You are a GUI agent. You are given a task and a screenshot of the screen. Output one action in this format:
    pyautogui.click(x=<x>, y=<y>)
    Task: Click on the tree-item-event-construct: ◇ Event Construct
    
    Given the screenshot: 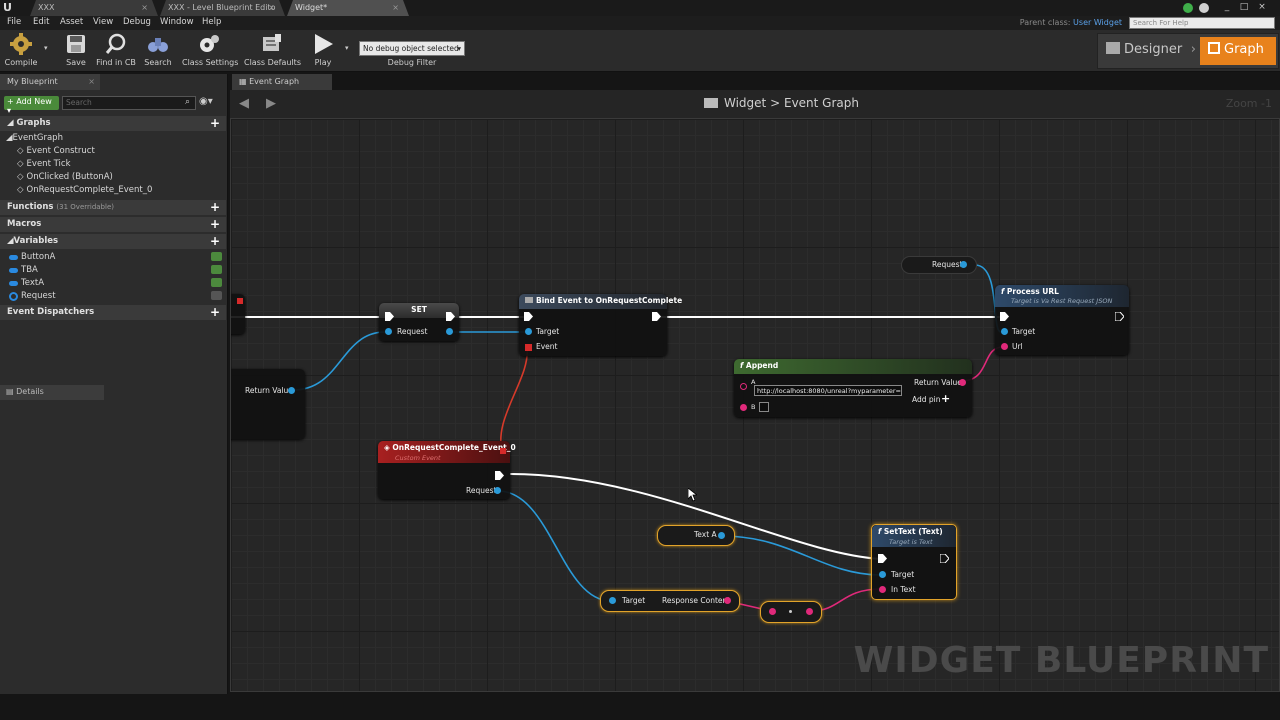 What is the action you would take?
    pyautogui.click(x=56, y=151)
    